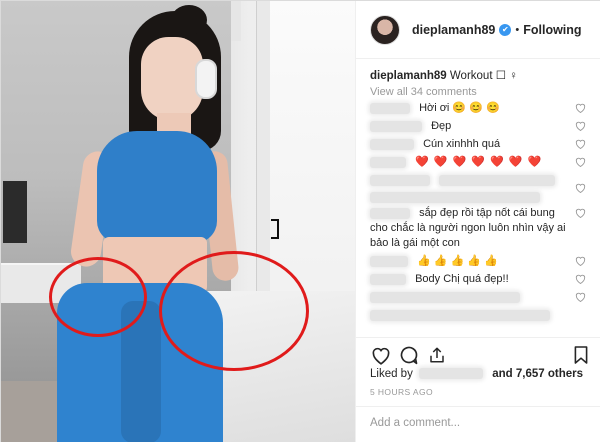 This screenshot has width=600, height=442. Describe the element at coordinates (451, 374) in the screenshot. I see `blurred-liker-name` at that location.